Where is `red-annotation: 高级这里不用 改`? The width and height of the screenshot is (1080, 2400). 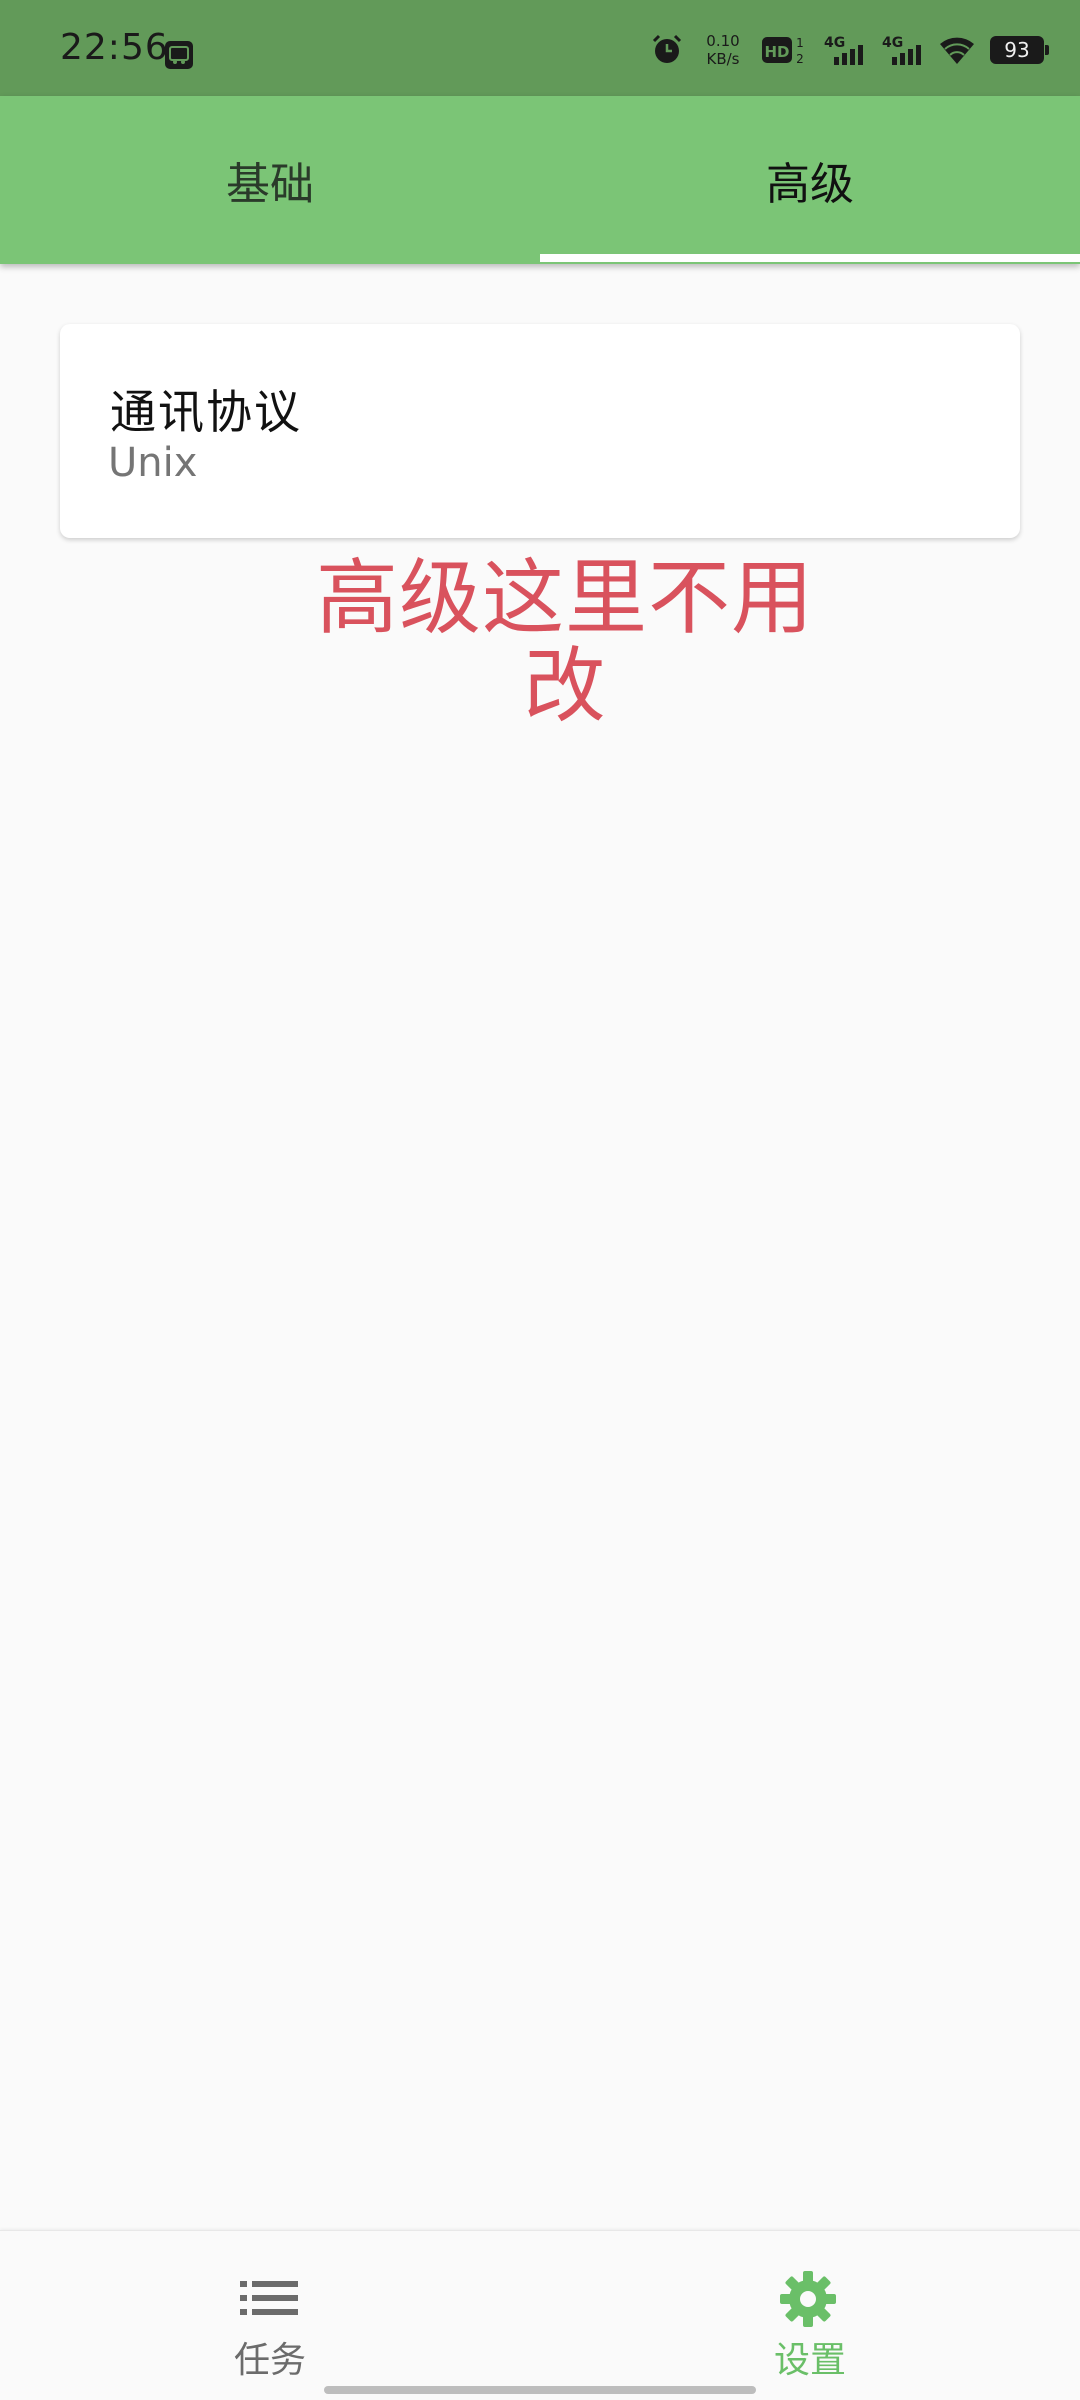
red-annotation: 高级这里不用 改 is located at coordinates (565, 643).